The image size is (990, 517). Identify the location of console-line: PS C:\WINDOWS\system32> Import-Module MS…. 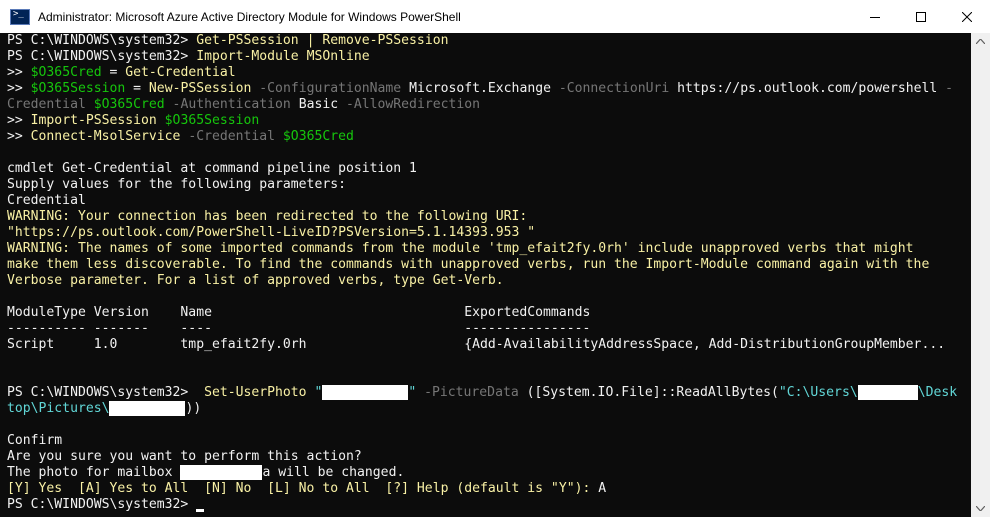
(188, 56).